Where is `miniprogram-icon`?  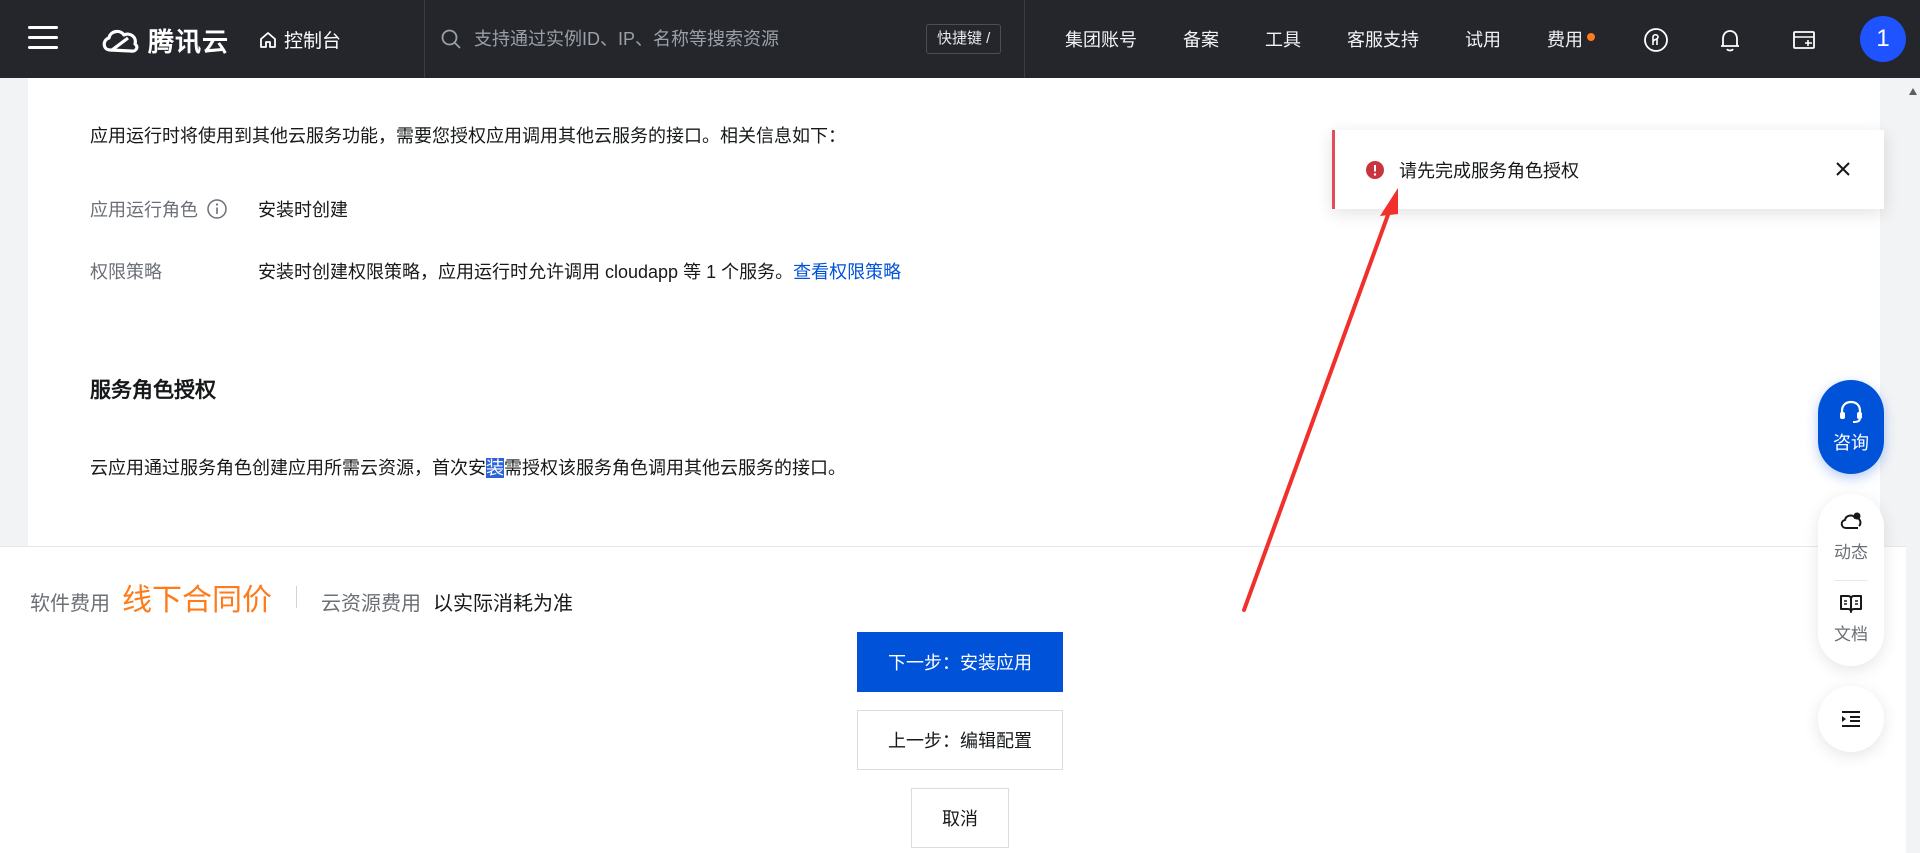
miniprogram-icon is located at coordinates (1656, 40).